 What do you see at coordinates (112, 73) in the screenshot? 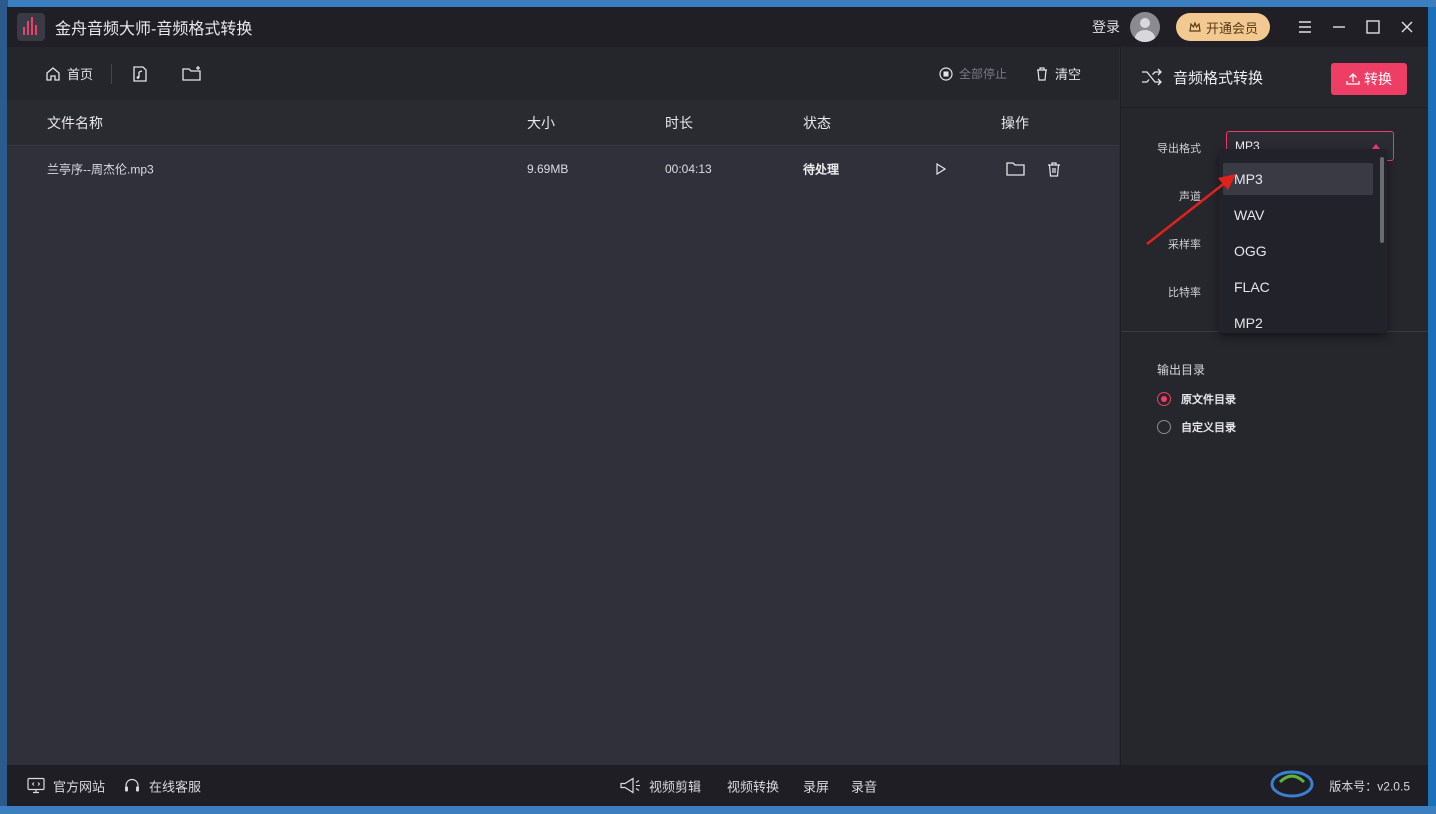
I see `toolbar-divider` at bounding box center [112, 73].